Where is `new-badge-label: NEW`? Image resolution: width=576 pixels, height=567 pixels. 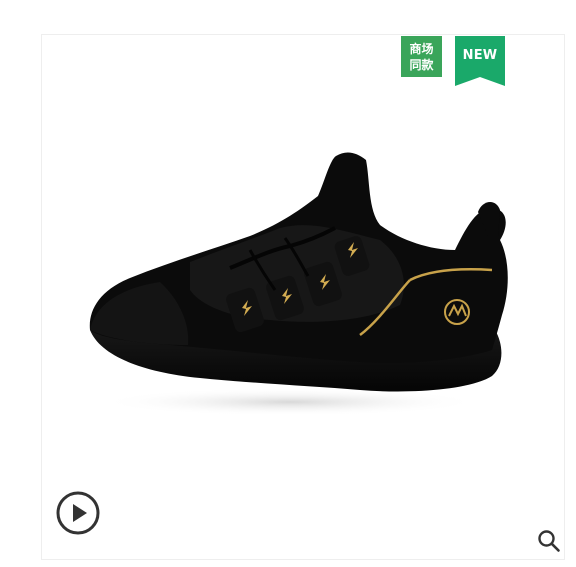 new-badge-label: NEW is located at coordinates (480, 55).